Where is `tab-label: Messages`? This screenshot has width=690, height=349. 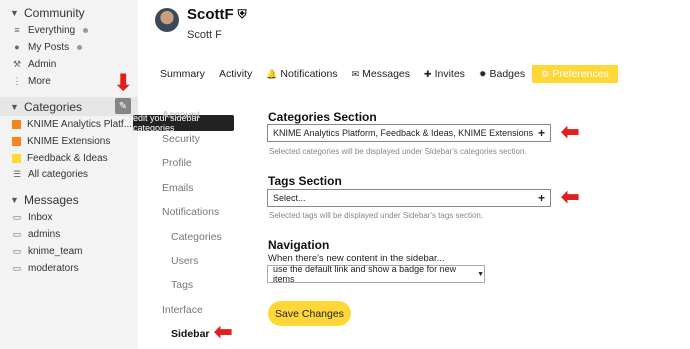
tab-label: Messages is located at coordinates (386, 74).